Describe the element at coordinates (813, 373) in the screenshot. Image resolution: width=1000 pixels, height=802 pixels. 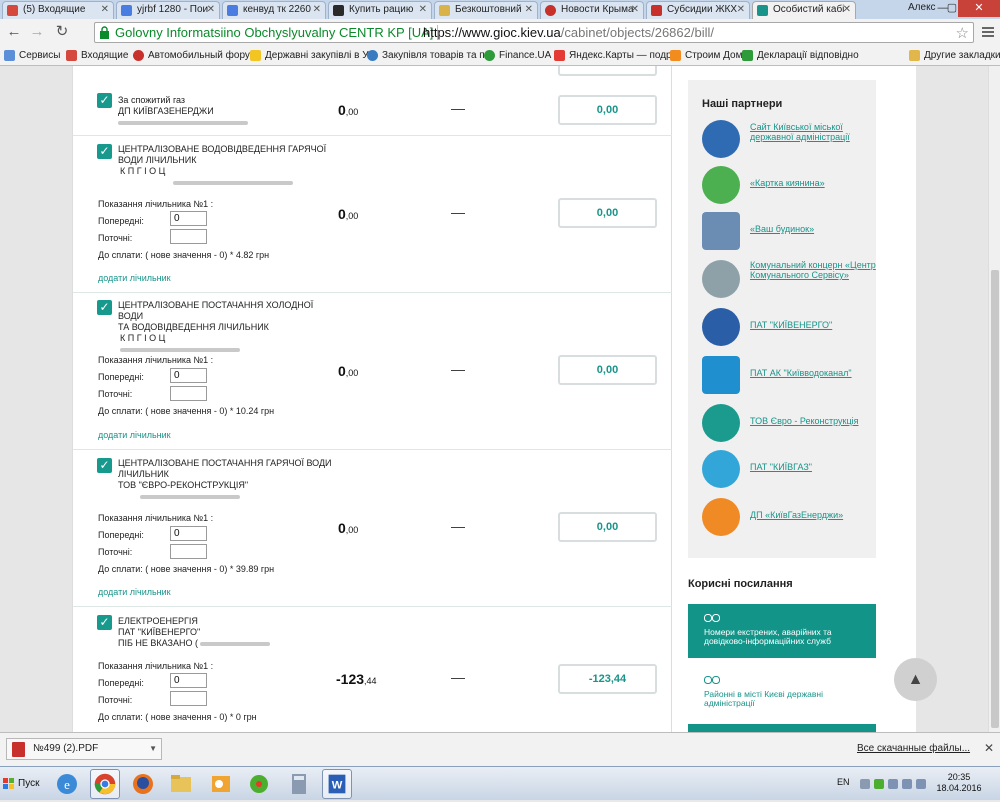
I see `partner-link: ПАТ АК "Київводоканал"` at that location.